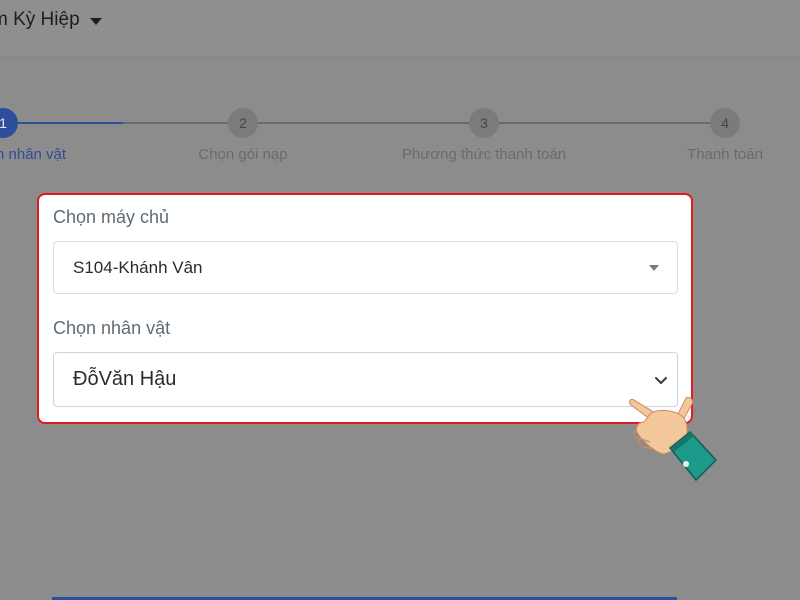 The image size is (800, 600). What do you see at coordinates (424, 123) in the screenshot?
I see `step-line-pending` at bounding box center [424, 123].